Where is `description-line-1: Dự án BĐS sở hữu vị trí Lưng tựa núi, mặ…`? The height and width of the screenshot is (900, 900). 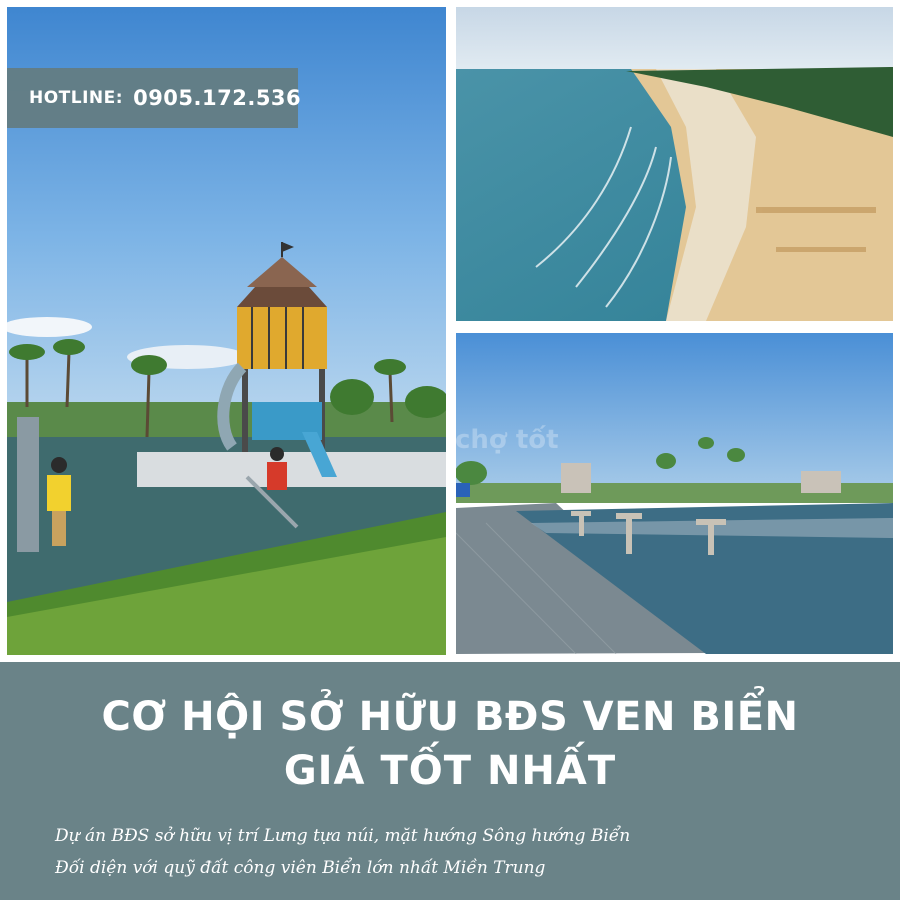
description-line-1: Dự án BĐS sở hữu vị trí Lưng tựa núi, mặ… is located at coordinates (343, 836).